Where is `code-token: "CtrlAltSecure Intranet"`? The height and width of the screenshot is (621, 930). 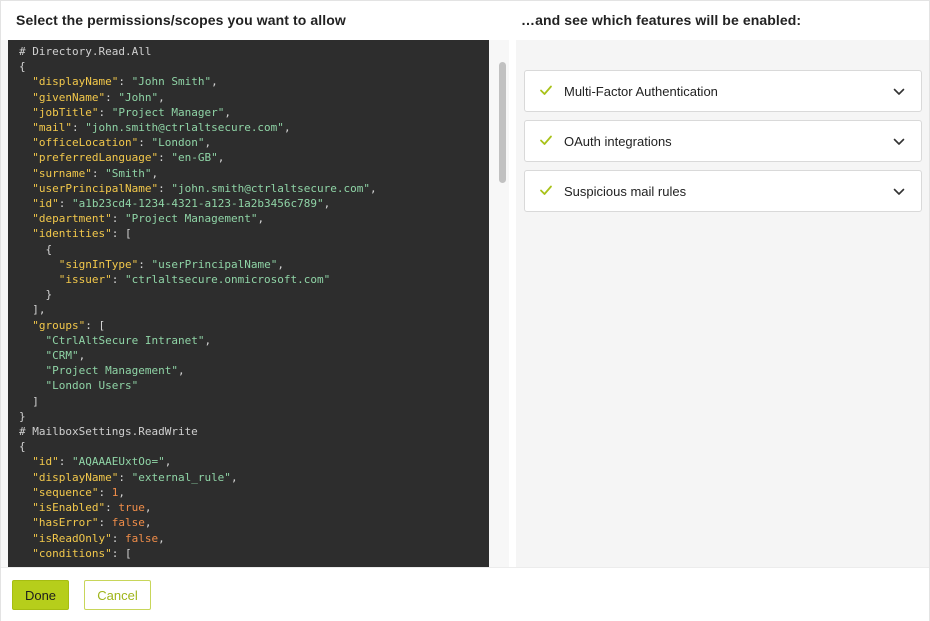 code-token: "CtrlAltSecure Intranet" is located at coordinates (125, 340).